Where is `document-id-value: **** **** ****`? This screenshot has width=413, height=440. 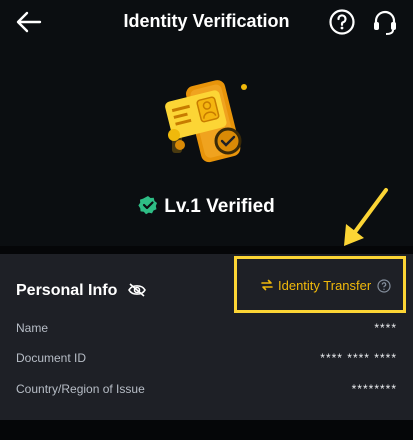
document-id-value: **** **** **** is located at coordinates (358, 358).